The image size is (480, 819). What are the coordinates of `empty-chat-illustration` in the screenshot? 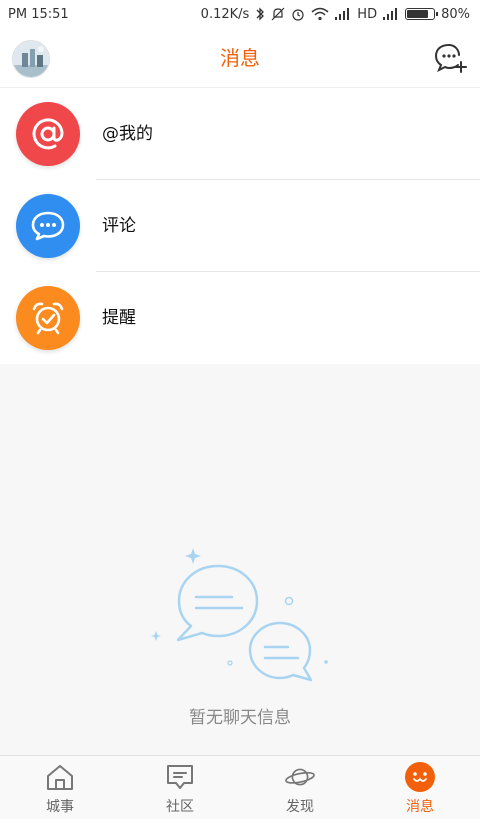 It's located at (243, 618).